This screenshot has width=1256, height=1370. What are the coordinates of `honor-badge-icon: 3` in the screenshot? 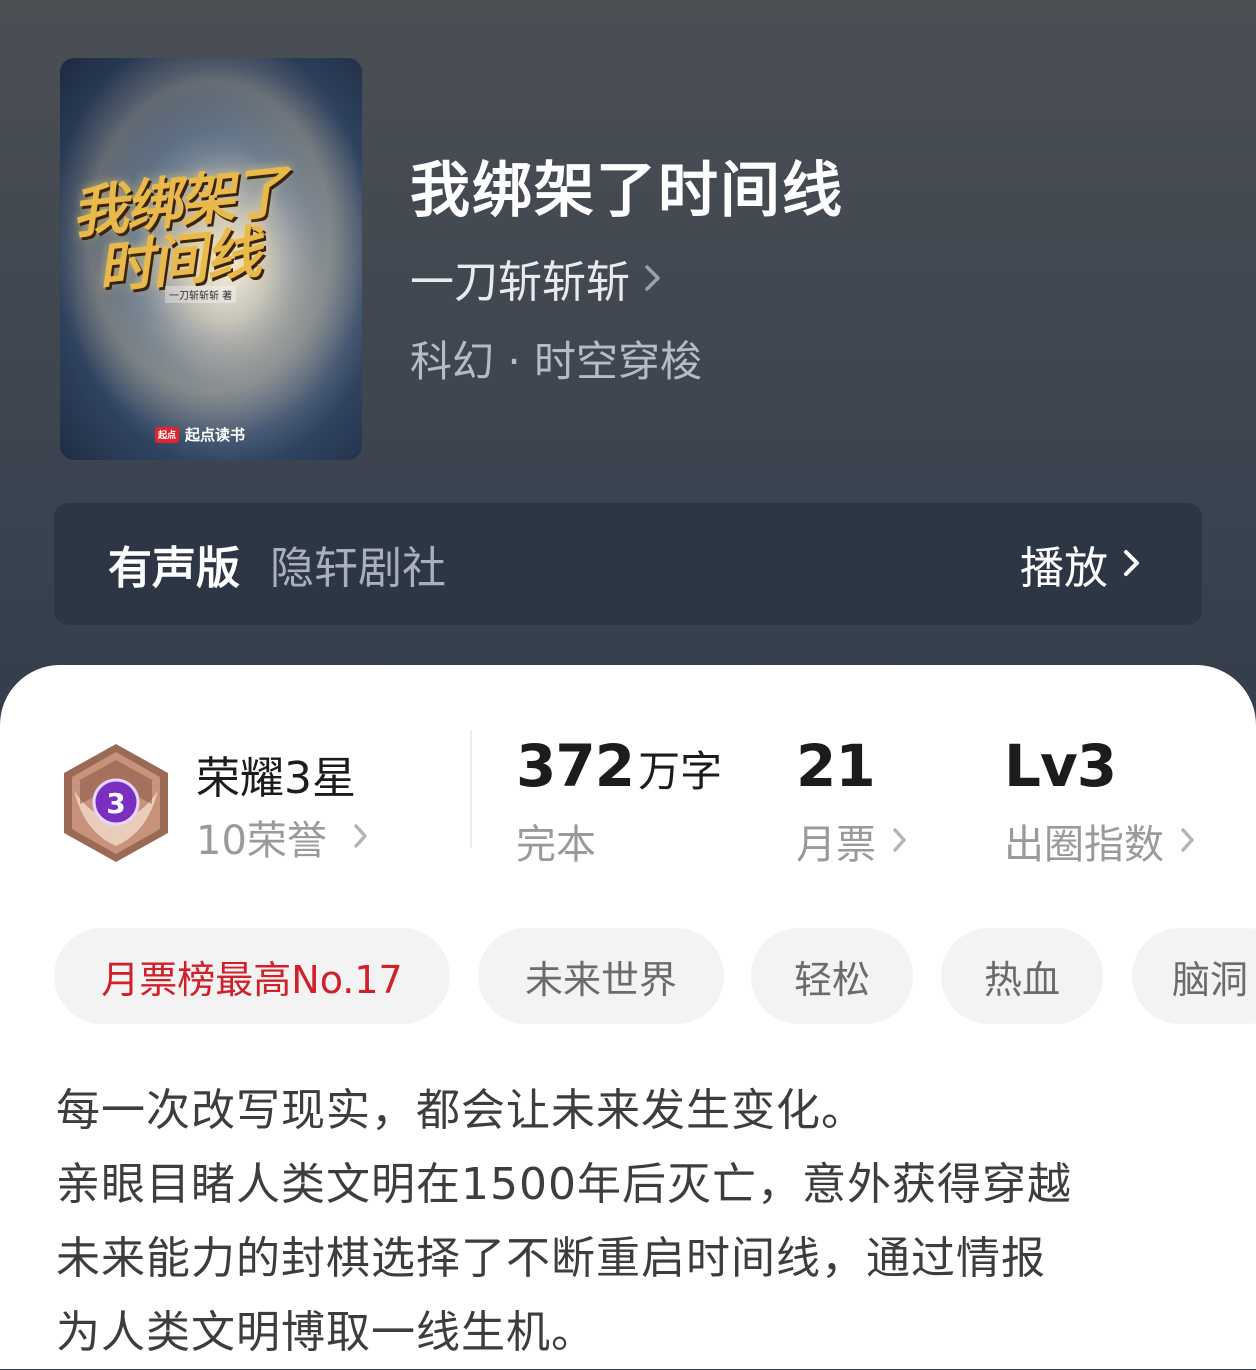 It's located at (116, 803).